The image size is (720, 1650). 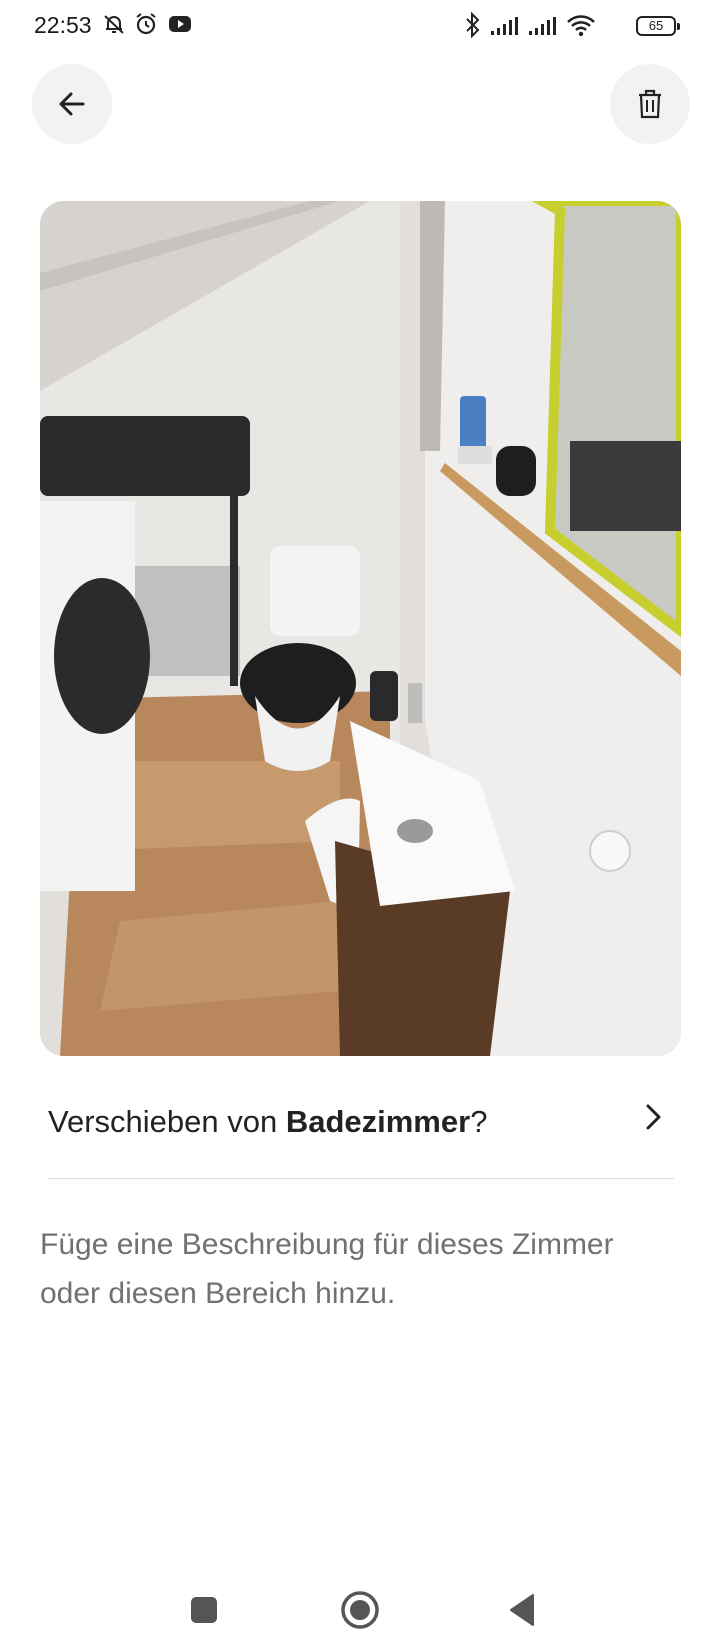 What do you see at coordinates (268, 1121) in the screenshot?
I see `move-room-label: Verschieben von Badezimmer?` at bounding box center [268, 1121].